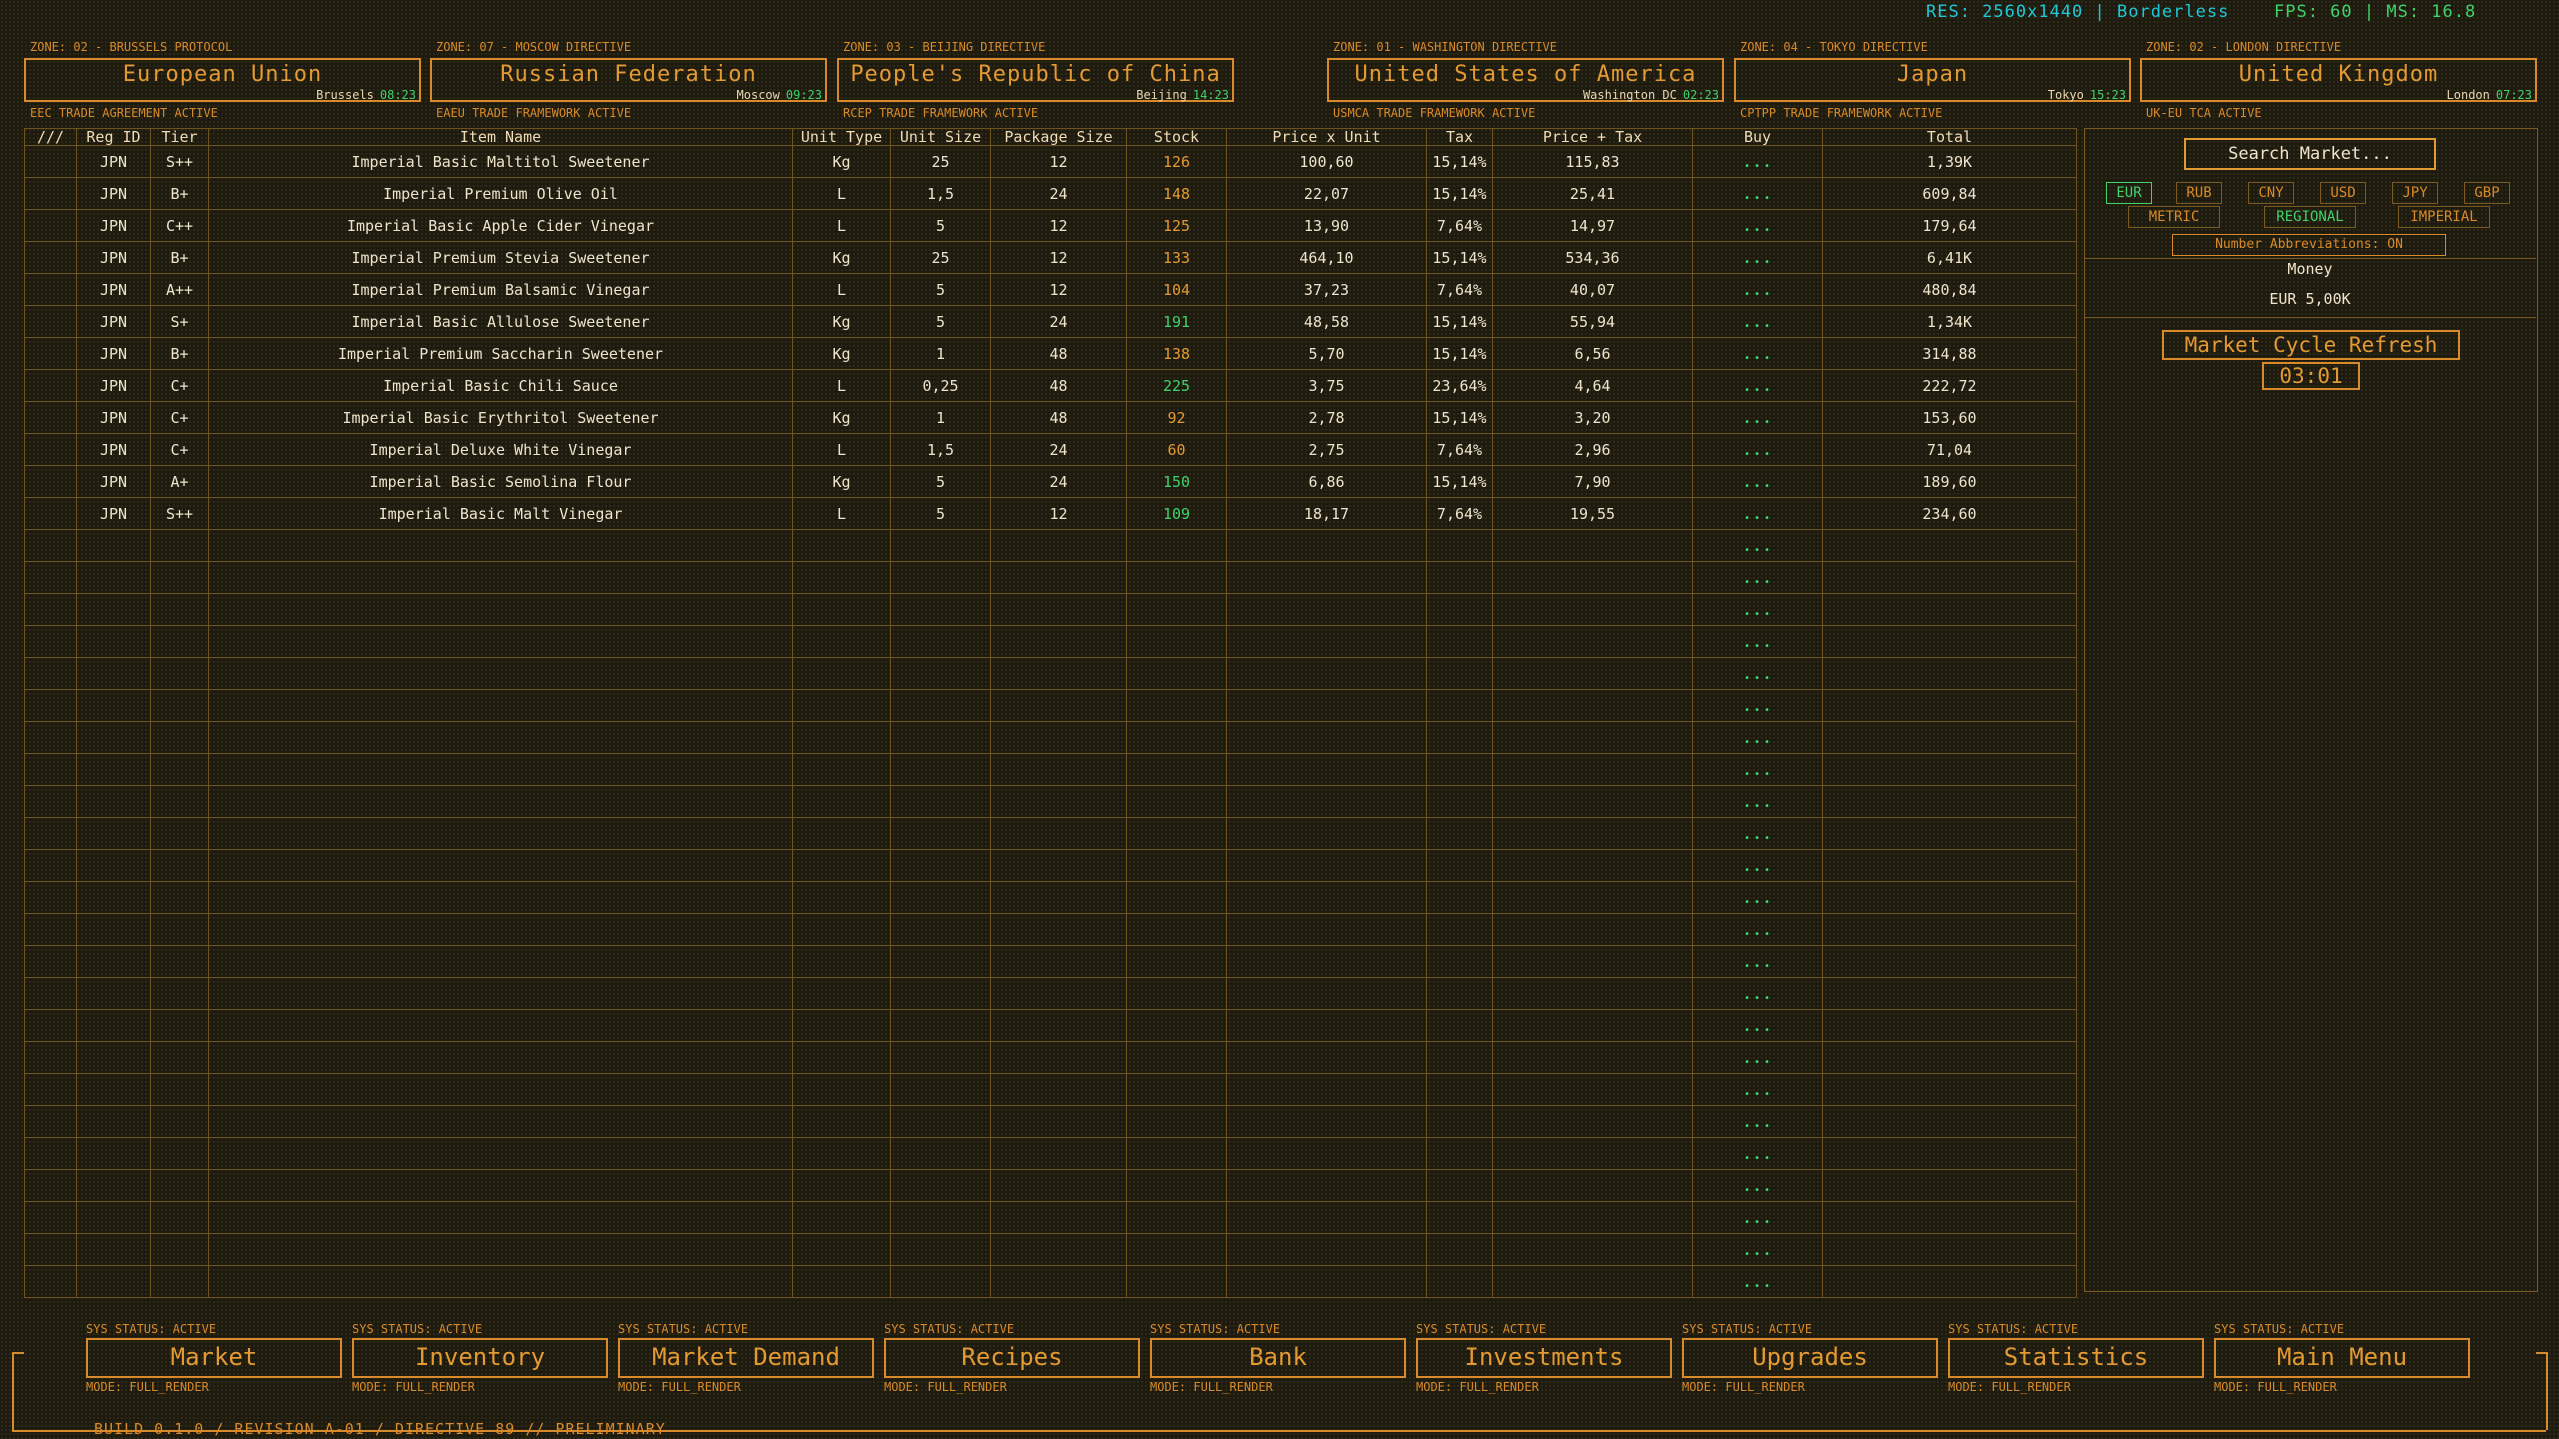 This screenshot has width=2559, height=1439. I want to click on column-header: Item Name, so click(500, 137).